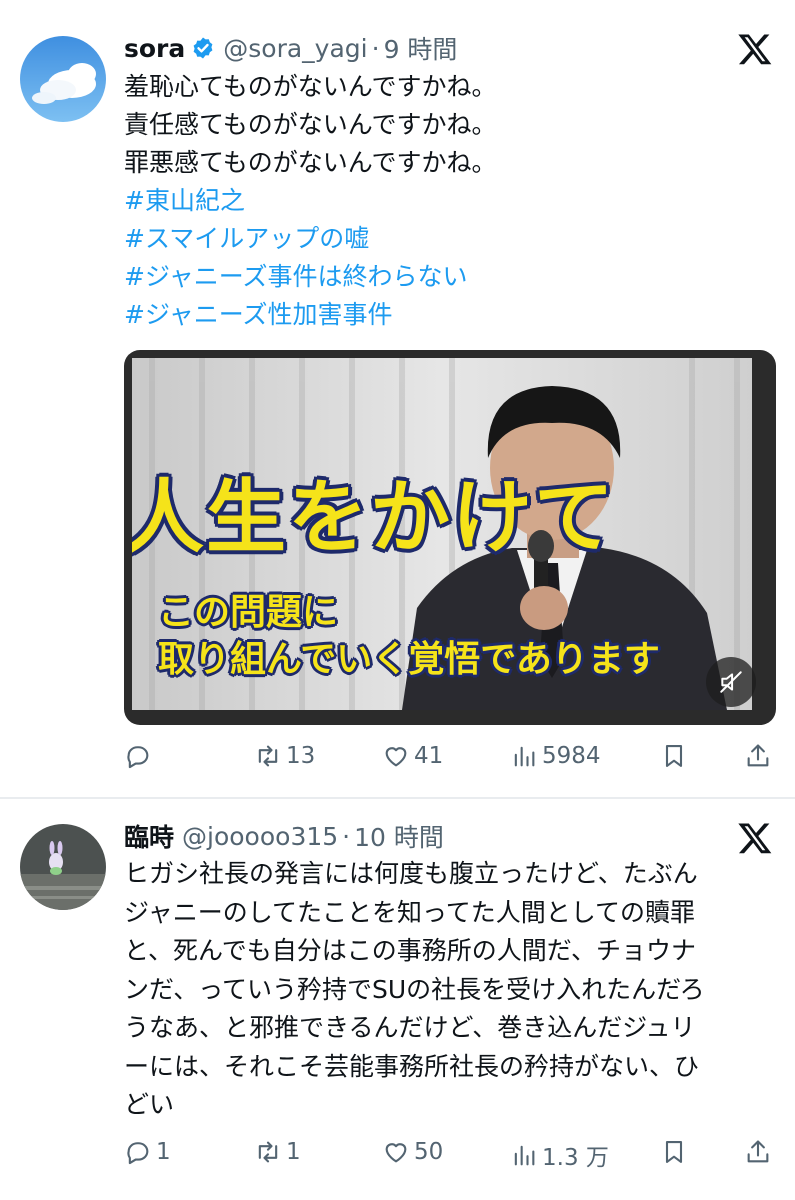 The image size is (795, 1200). Describe the element at coordinates (310, 124) in the screenshot. I see `text-line: 責任感てものがないんですかね。` at that location.